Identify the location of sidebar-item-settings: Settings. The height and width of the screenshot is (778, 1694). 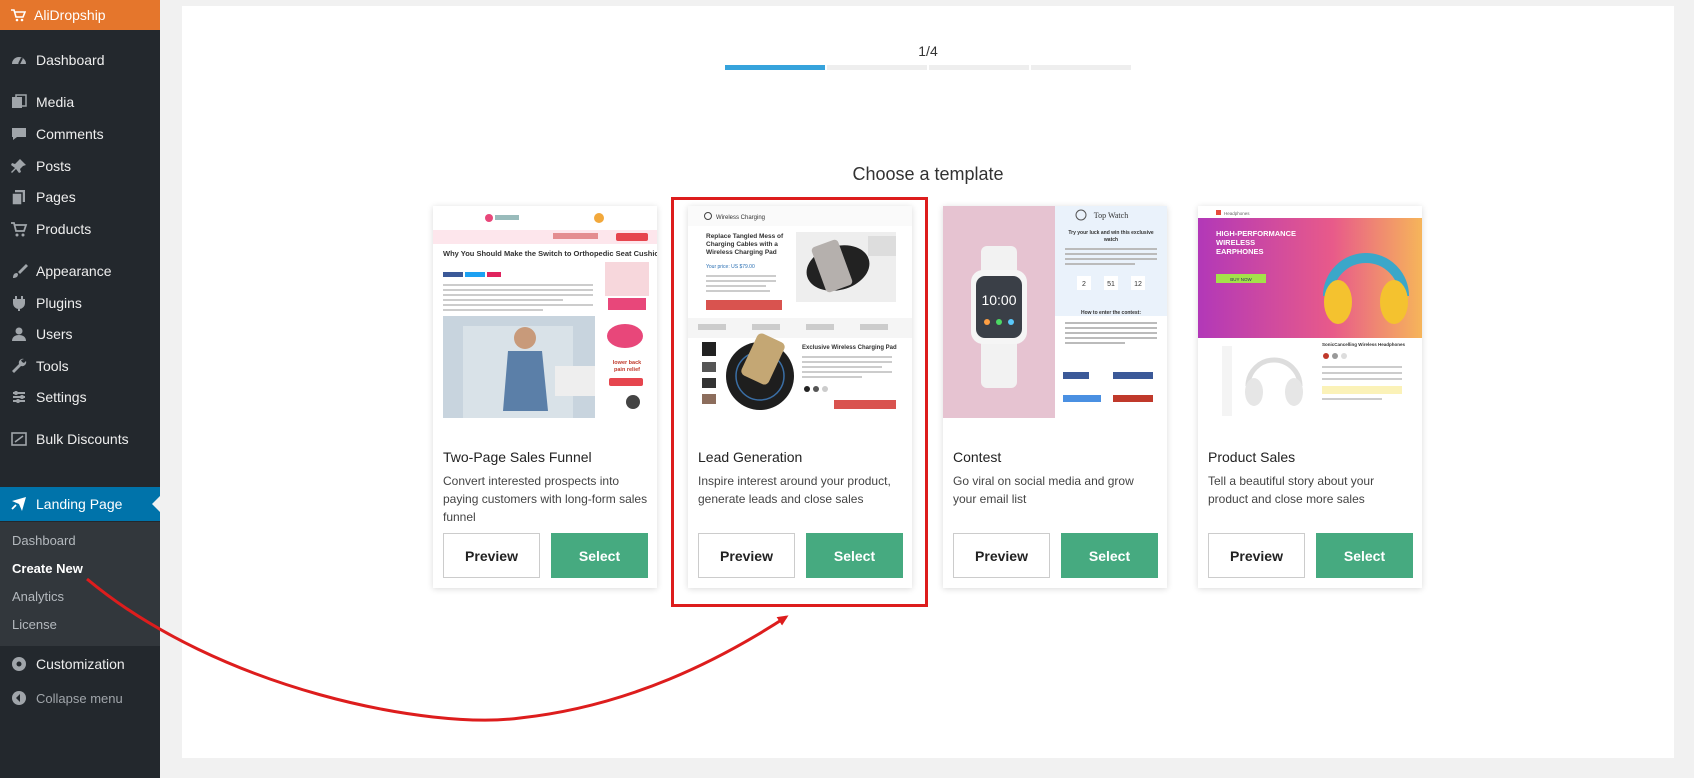
(80, 397).